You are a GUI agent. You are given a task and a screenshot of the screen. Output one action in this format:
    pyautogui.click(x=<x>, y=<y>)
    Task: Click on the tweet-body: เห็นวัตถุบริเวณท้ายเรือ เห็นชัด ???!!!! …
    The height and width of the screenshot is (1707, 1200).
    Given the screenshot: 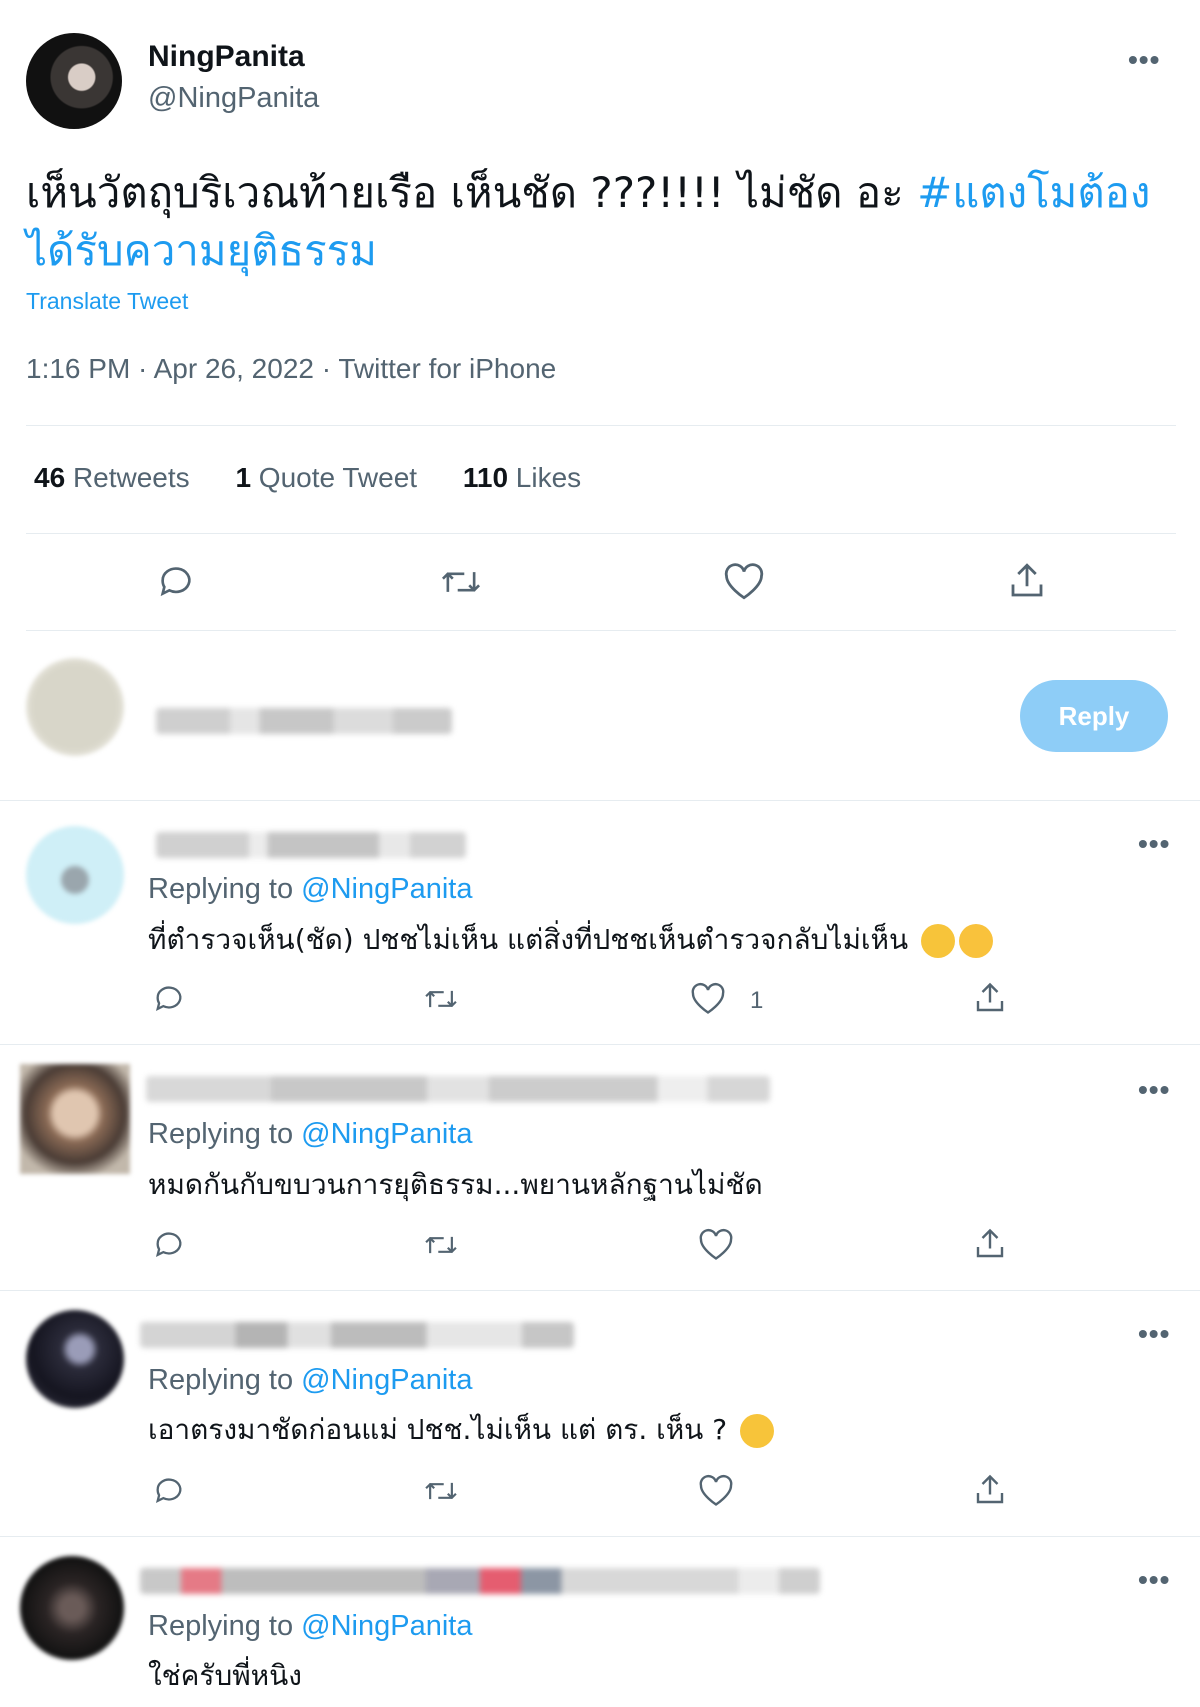 What is the action you would take?
    pyautogui.click(x=472, y=192)
    